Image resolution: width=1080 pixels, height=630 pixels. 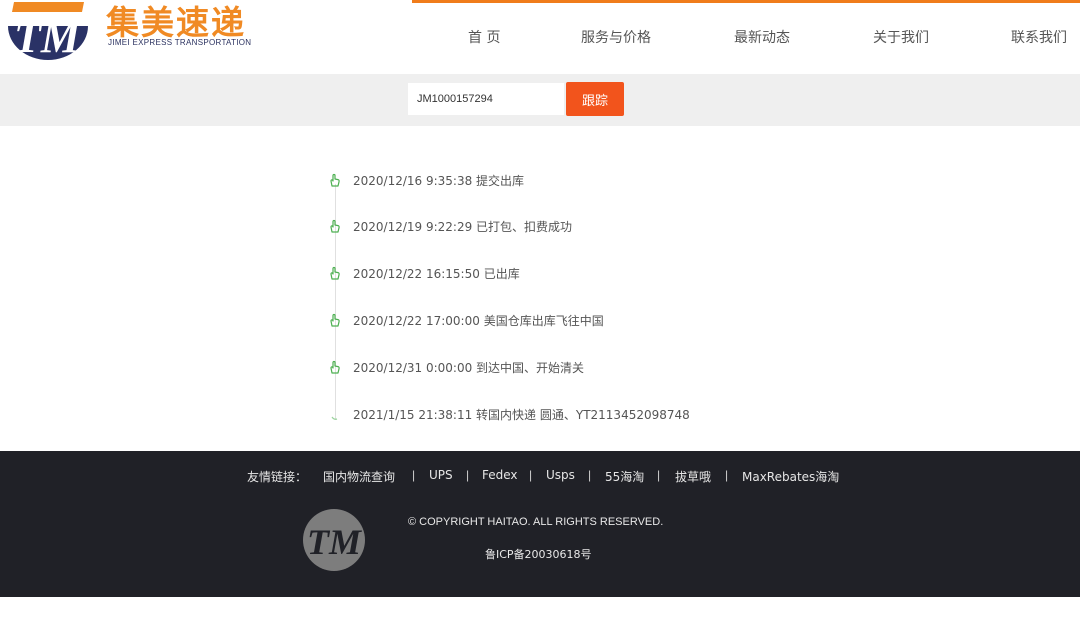 What do you see at coordinates (486, 99) in the screenshot?
I see `tracking-number-input` at bounding box center [486, 99].